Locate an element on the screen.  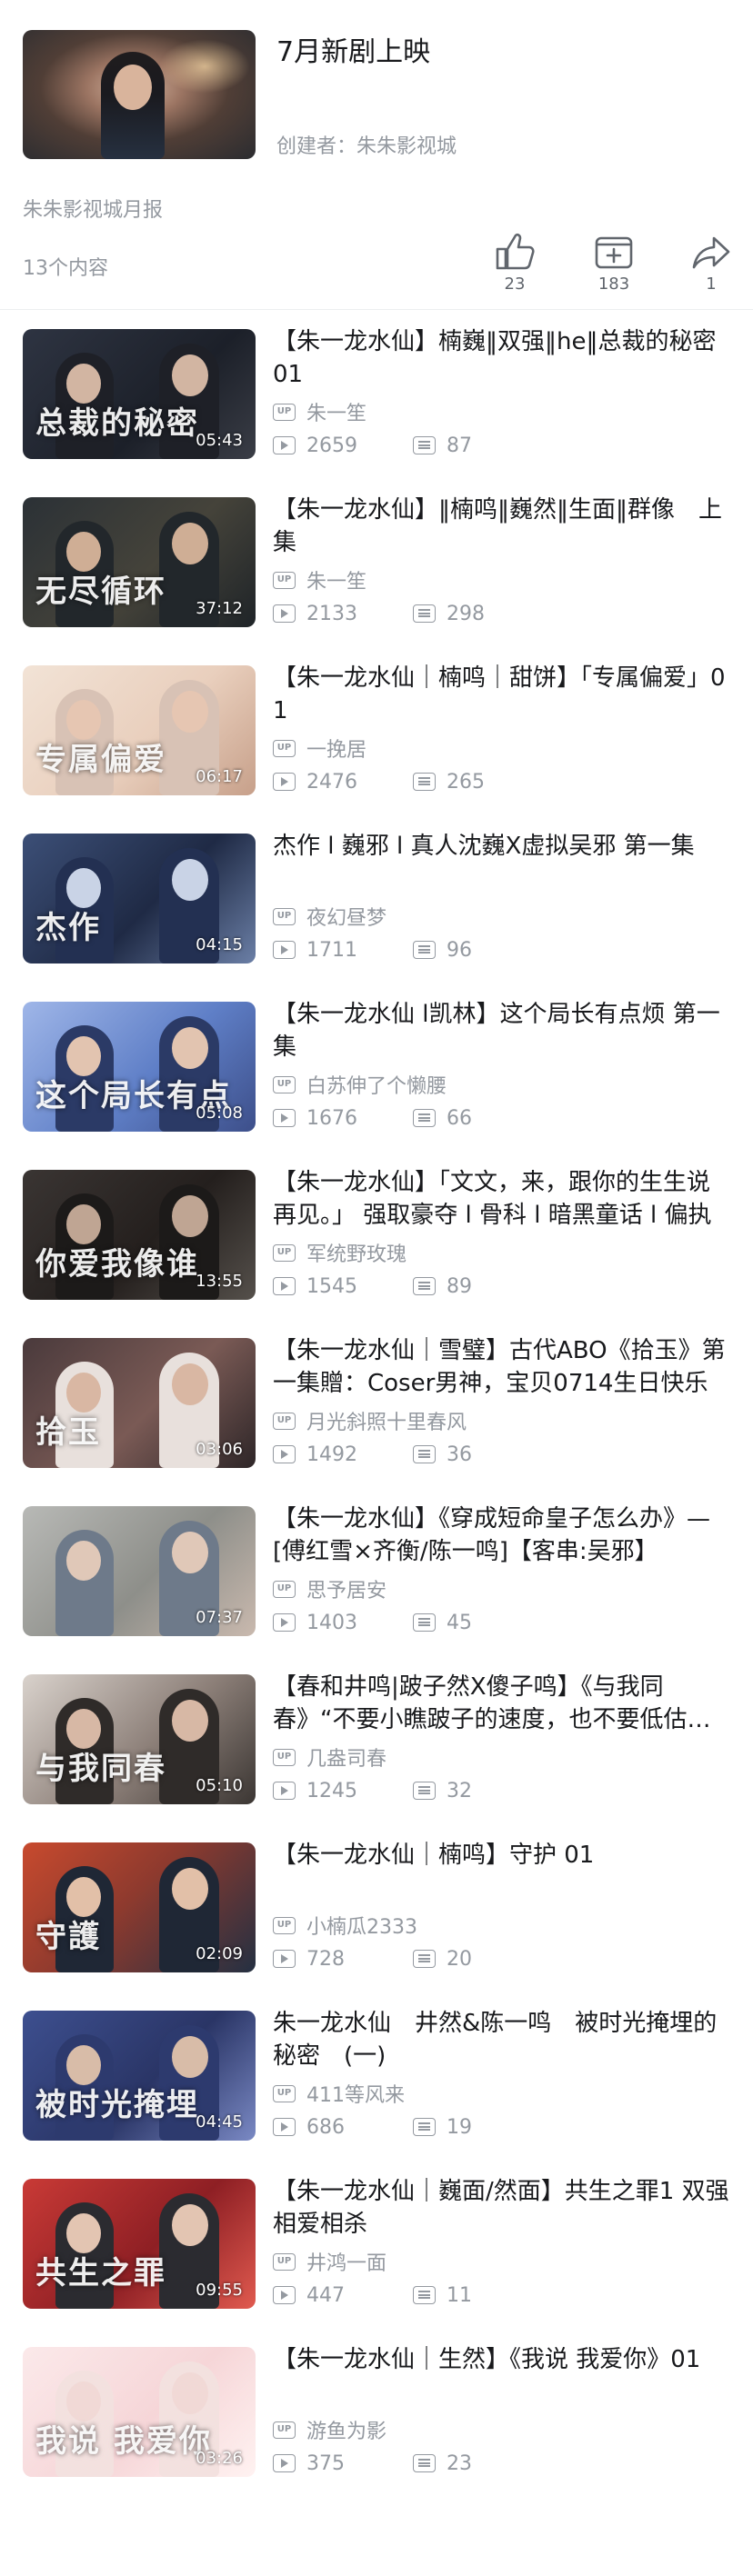
play-count-value: 686 is located at coordinates (325, 2127).